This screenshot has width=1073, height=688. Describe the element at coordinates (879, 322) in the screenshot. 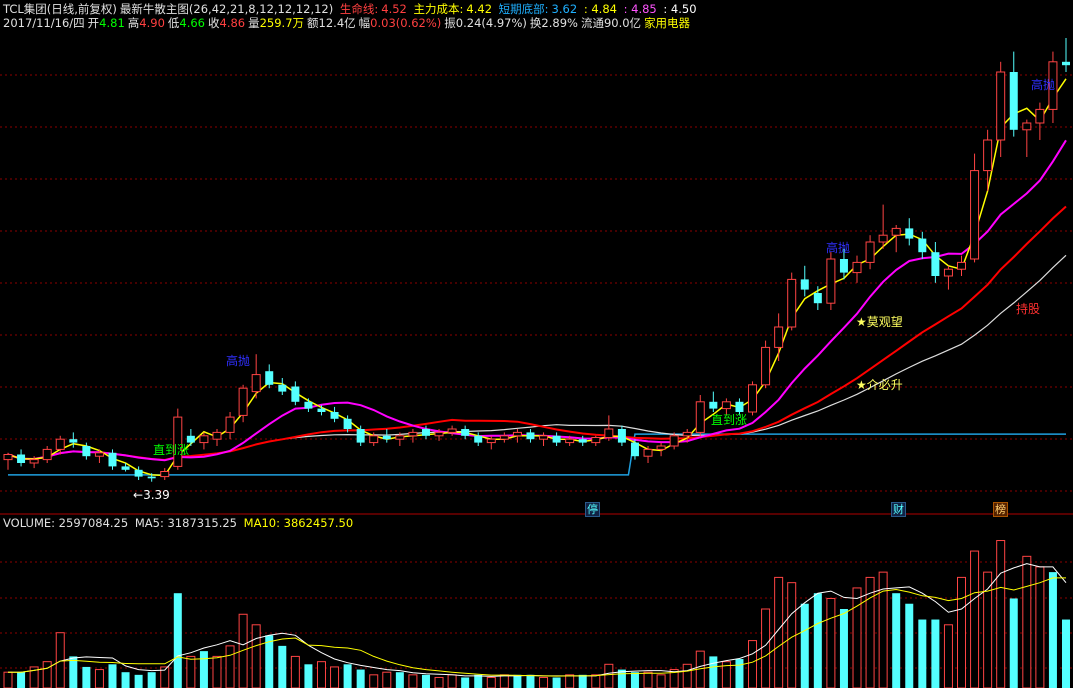

I see `moguanwang-label: ★莫观望` at that location.